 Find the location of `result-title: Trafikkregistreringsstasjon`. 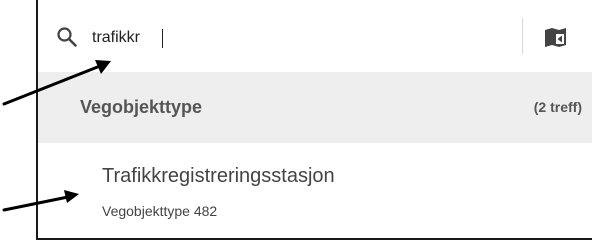

result-title: Trafikkregistreringsstasjon is located at coordinates (218, 176).